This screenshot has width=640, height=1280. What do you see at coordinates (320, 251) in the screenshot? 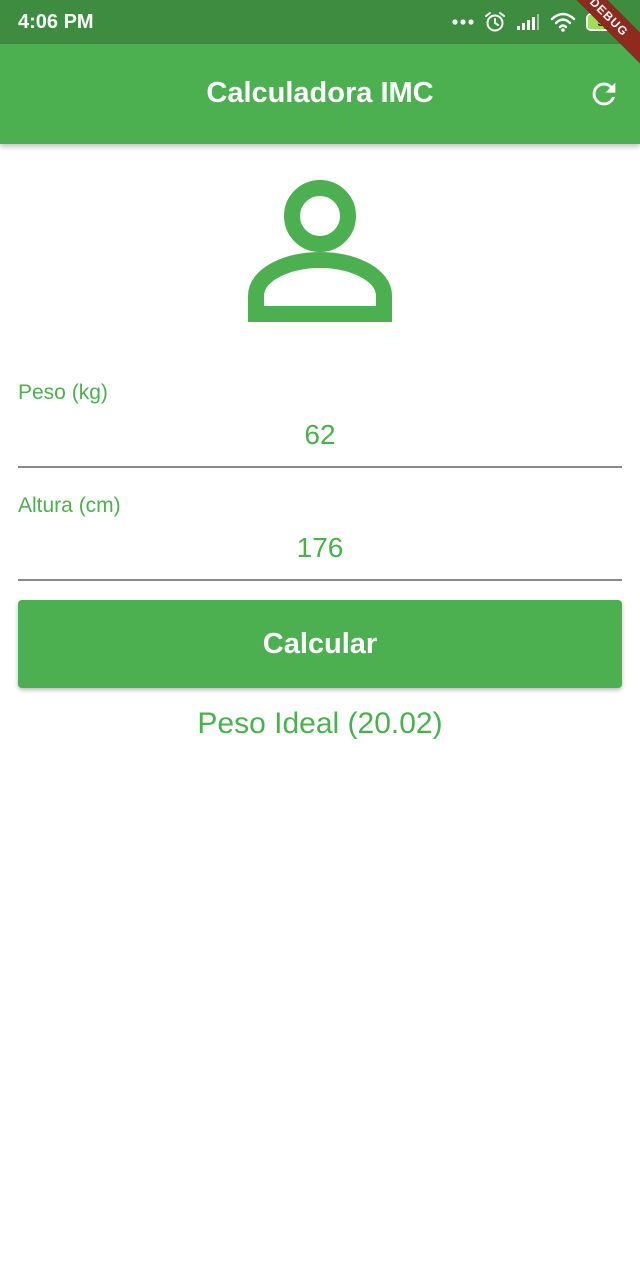
I see `person-outline-icon` at bounding box center [320, 251].